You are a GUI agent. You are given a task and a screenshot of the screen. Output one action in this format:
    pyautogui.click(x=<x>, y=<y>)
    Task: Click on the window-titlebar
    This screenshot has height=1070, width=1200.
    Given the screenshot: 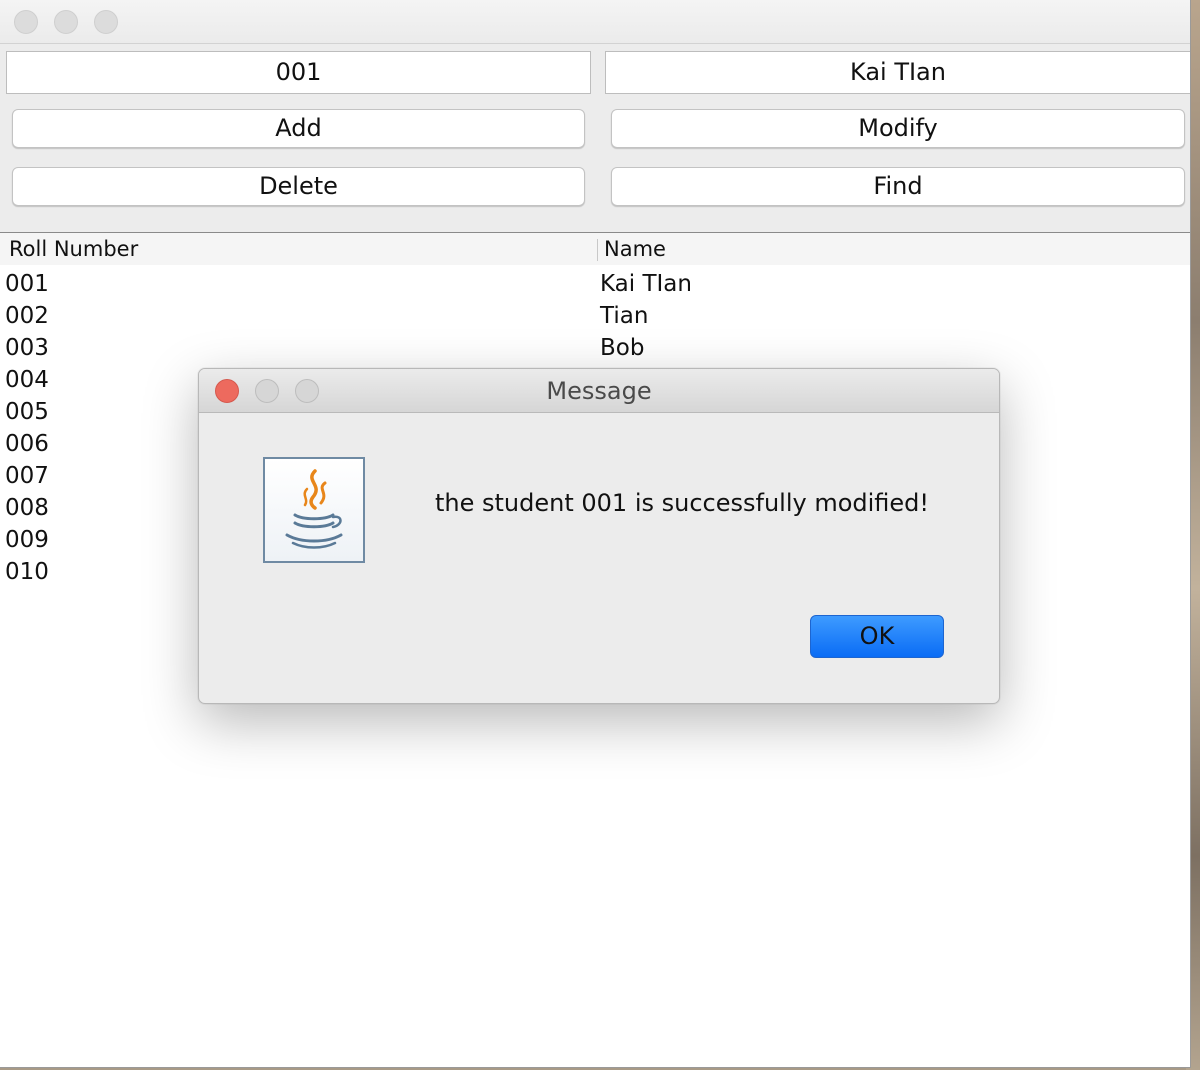 What is the action you would take?
    pyautogui.click(x=595, y=22)
    